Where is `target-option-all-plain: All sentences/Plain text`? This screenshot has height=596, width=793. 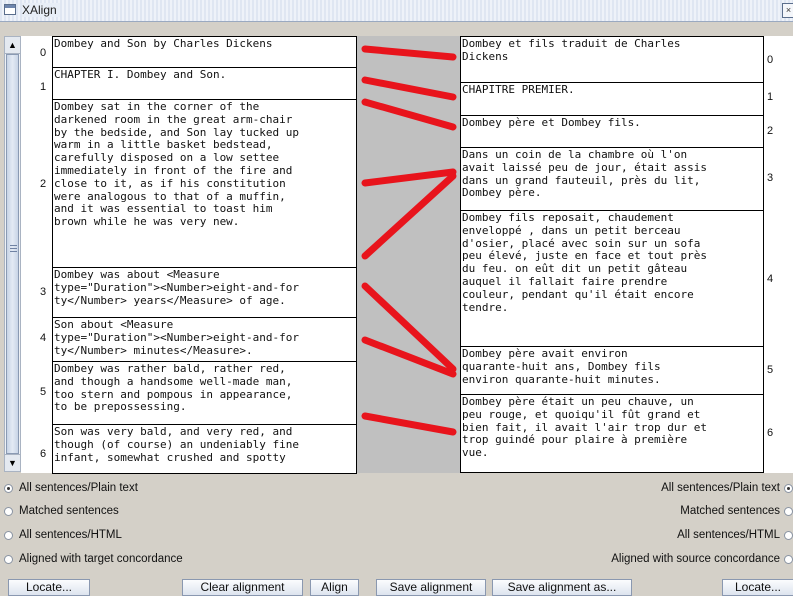 target-option-all-plain: All sentences/Plain text is located at coordinates (727, 488).